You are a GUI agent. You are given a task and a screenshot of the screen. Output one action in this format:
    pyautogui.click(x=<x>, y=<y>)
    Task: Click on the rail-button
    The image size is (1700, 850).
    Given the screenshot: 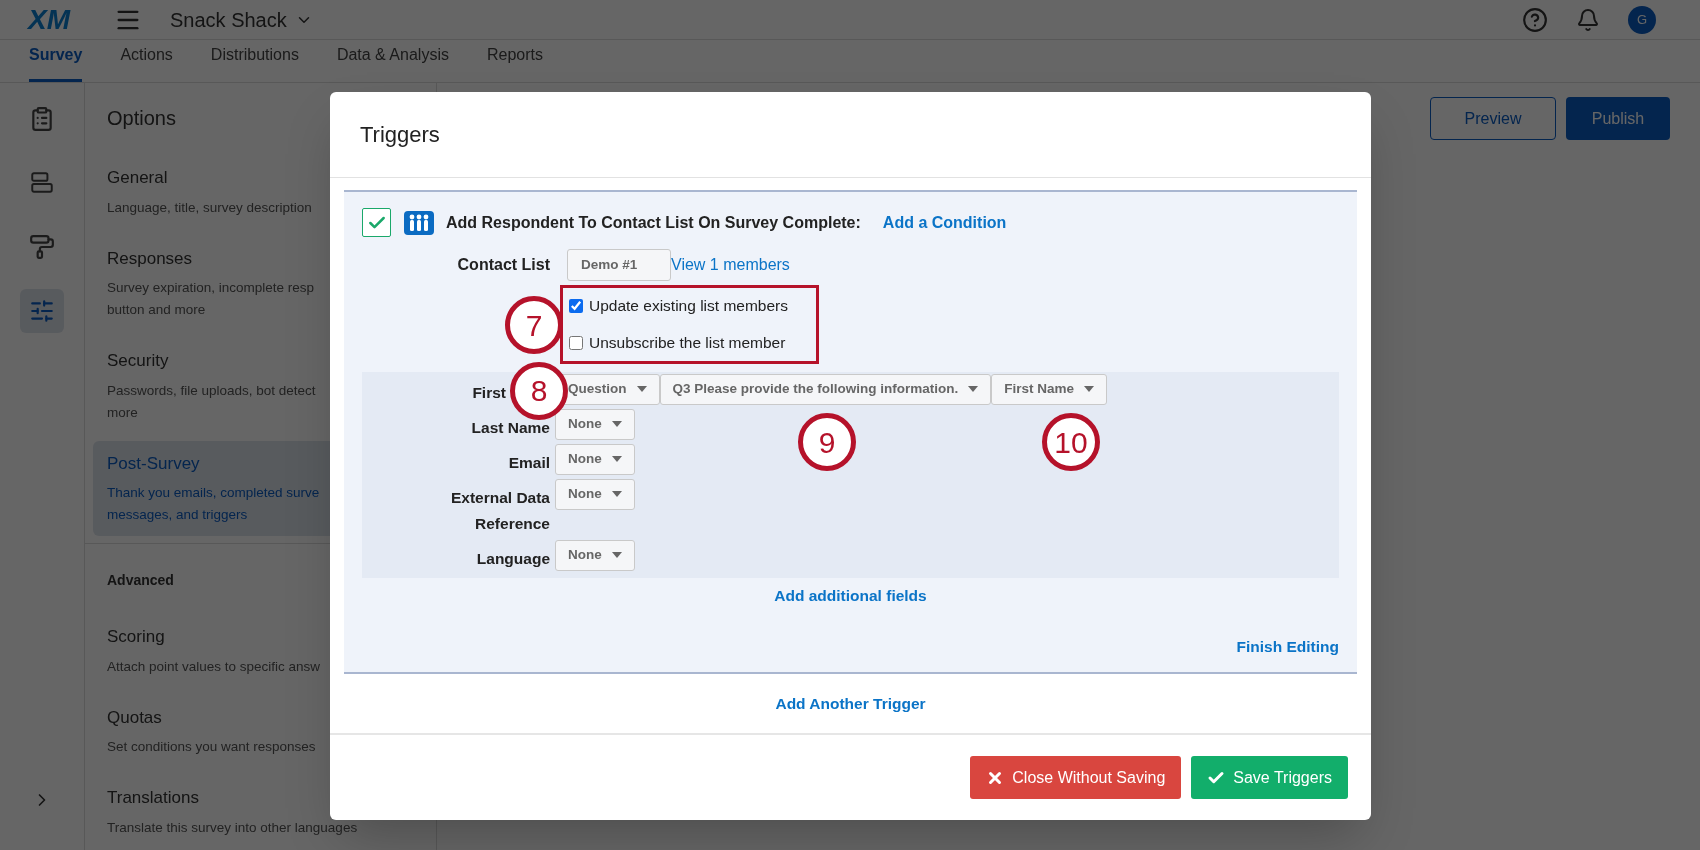 What is the action you would take?
    pyautogui.click(x=42, y=311)
    